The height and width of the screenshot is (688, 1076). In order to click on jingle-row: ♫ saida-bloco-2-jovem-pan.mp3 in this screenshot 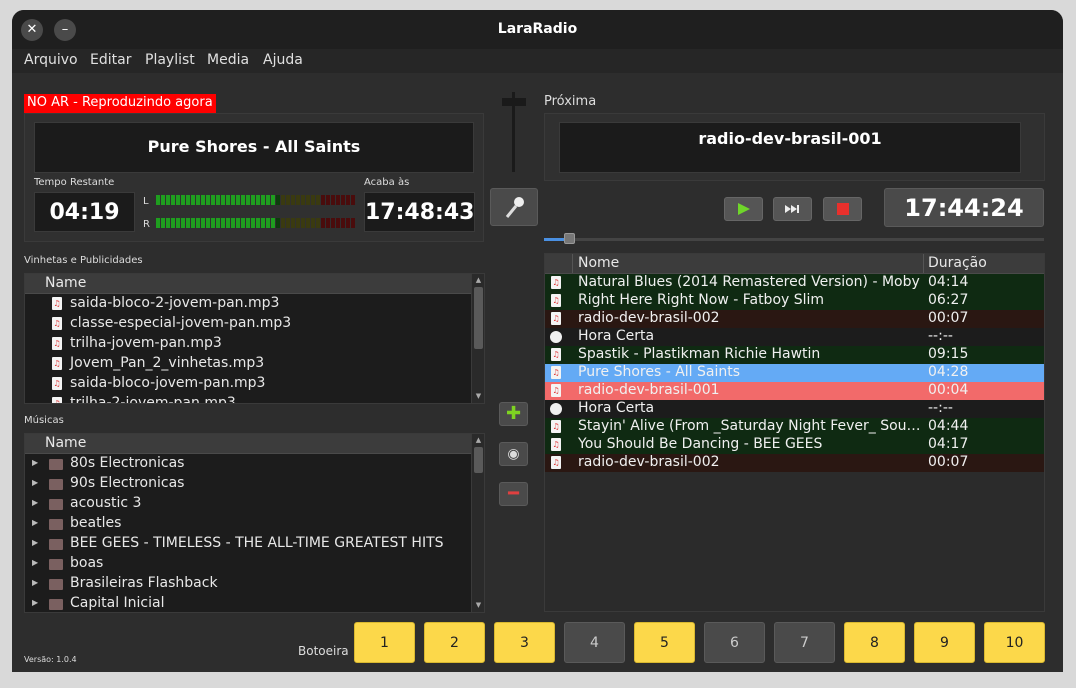, I will do `click(254, 304)`.